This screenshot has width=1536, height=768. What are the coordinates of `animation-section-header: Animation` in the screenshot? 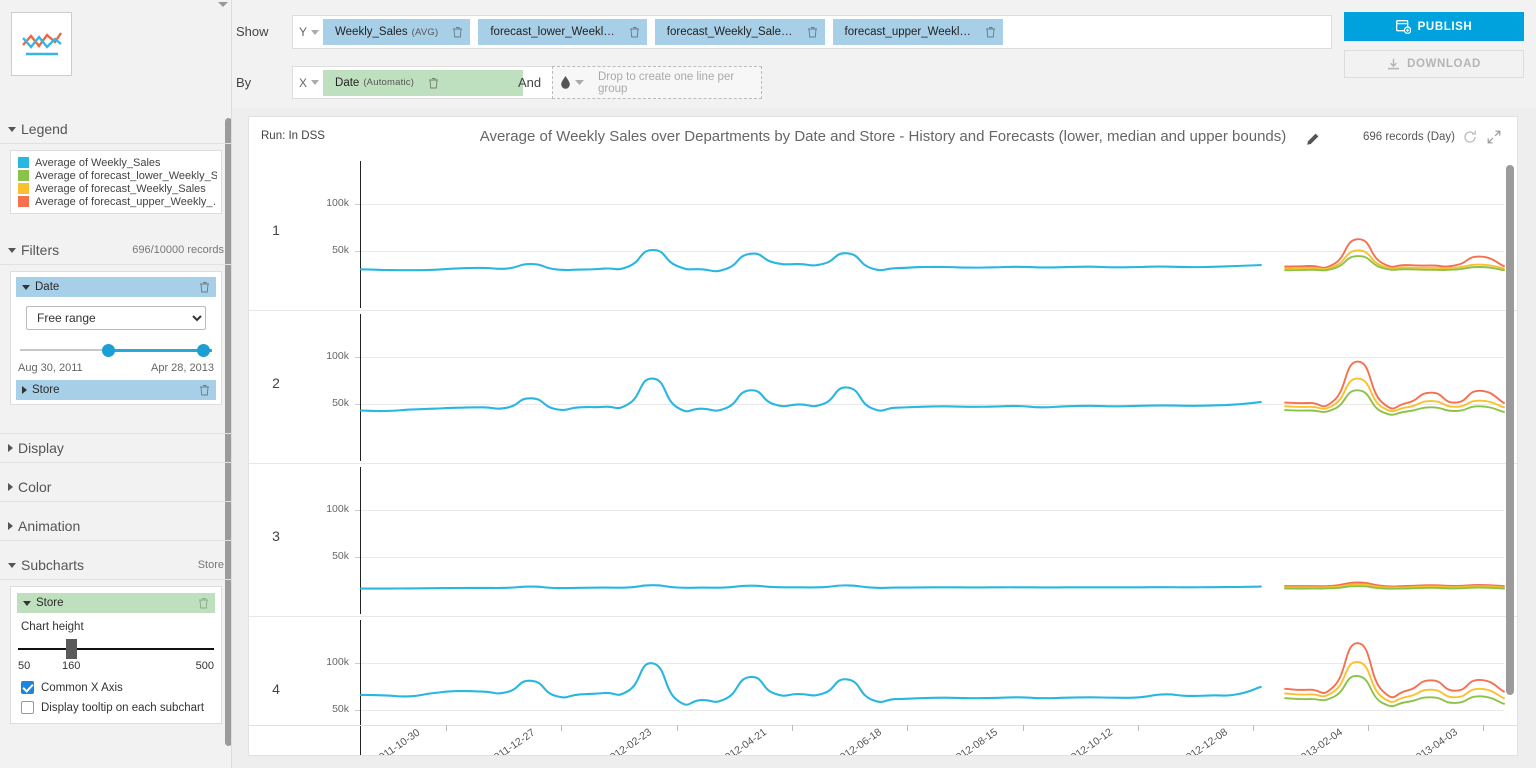 It's located at (115, 526).